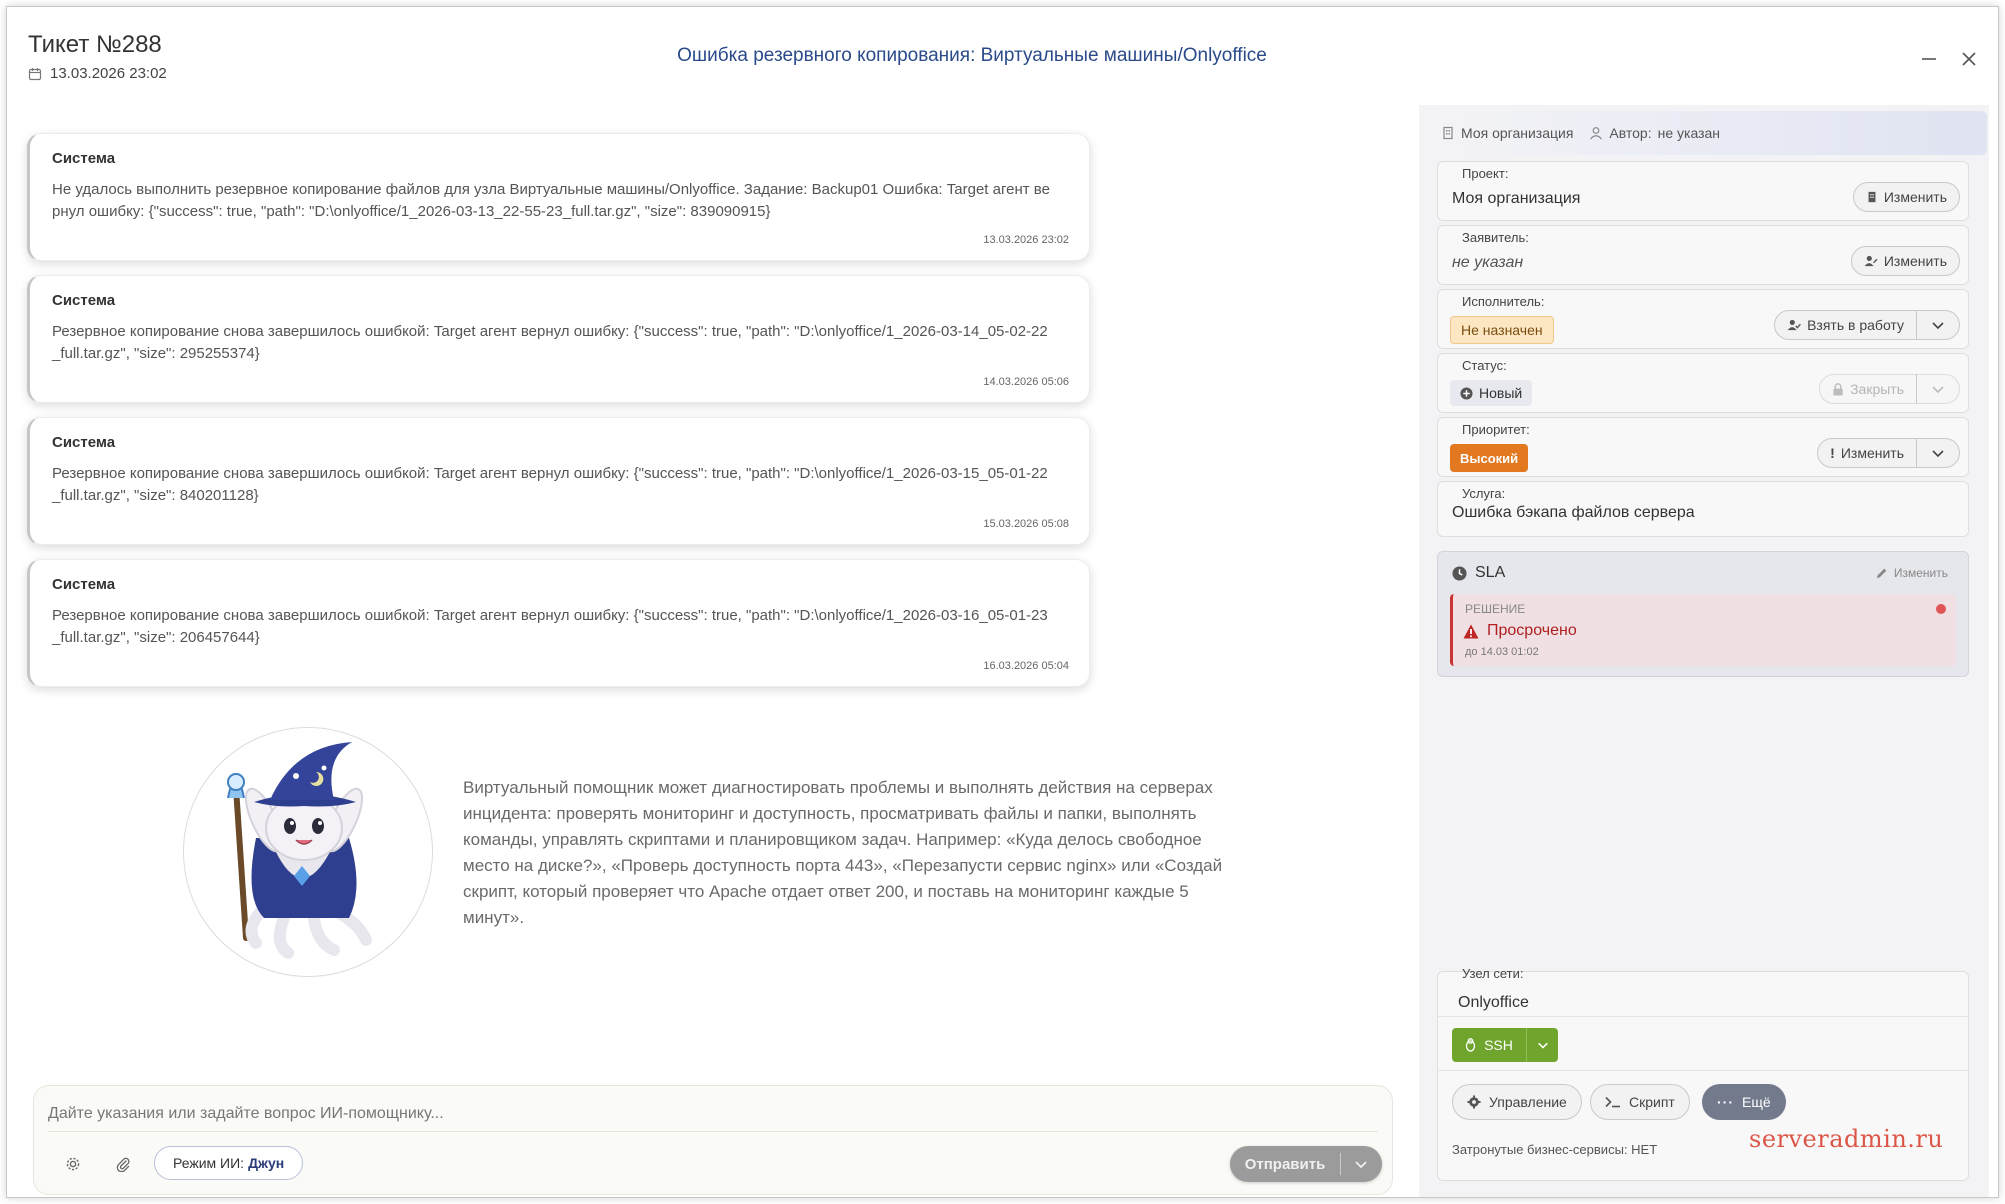  I want to click on close-ticket-button: Закрыть, so click(1889, 389).